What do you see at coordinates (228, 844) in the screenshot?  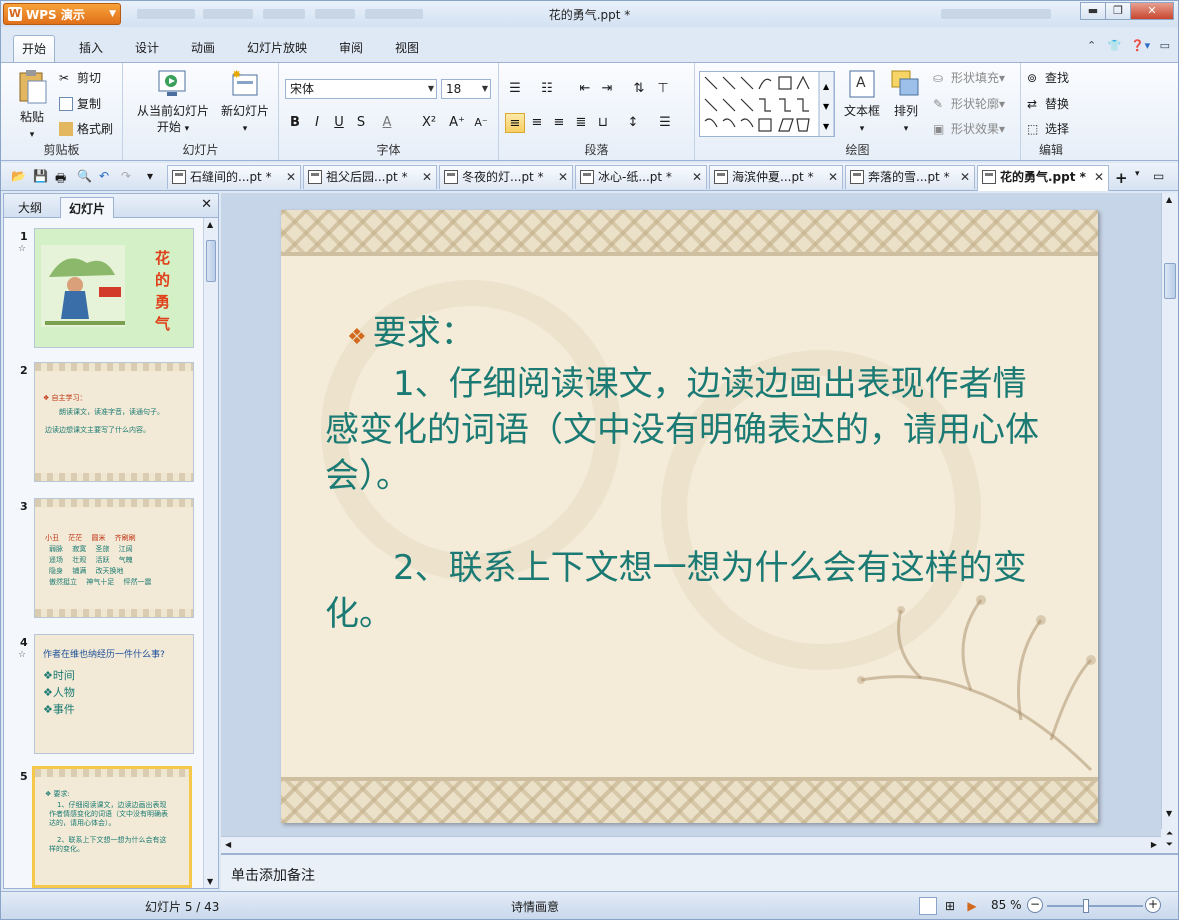 I see `scroll-left-icon: ◀` at bounding box center [228, 844].